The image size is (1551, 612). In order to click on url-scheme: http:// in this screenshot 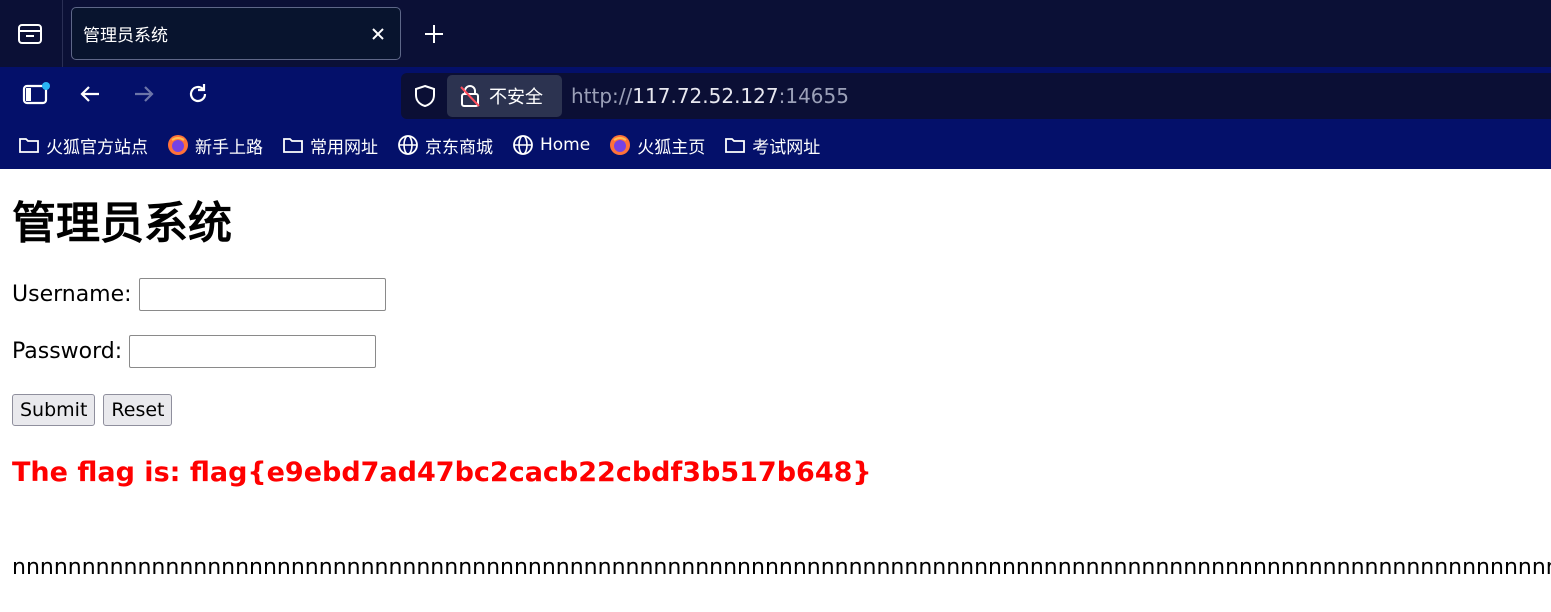, I will do `click(602, 96)`.